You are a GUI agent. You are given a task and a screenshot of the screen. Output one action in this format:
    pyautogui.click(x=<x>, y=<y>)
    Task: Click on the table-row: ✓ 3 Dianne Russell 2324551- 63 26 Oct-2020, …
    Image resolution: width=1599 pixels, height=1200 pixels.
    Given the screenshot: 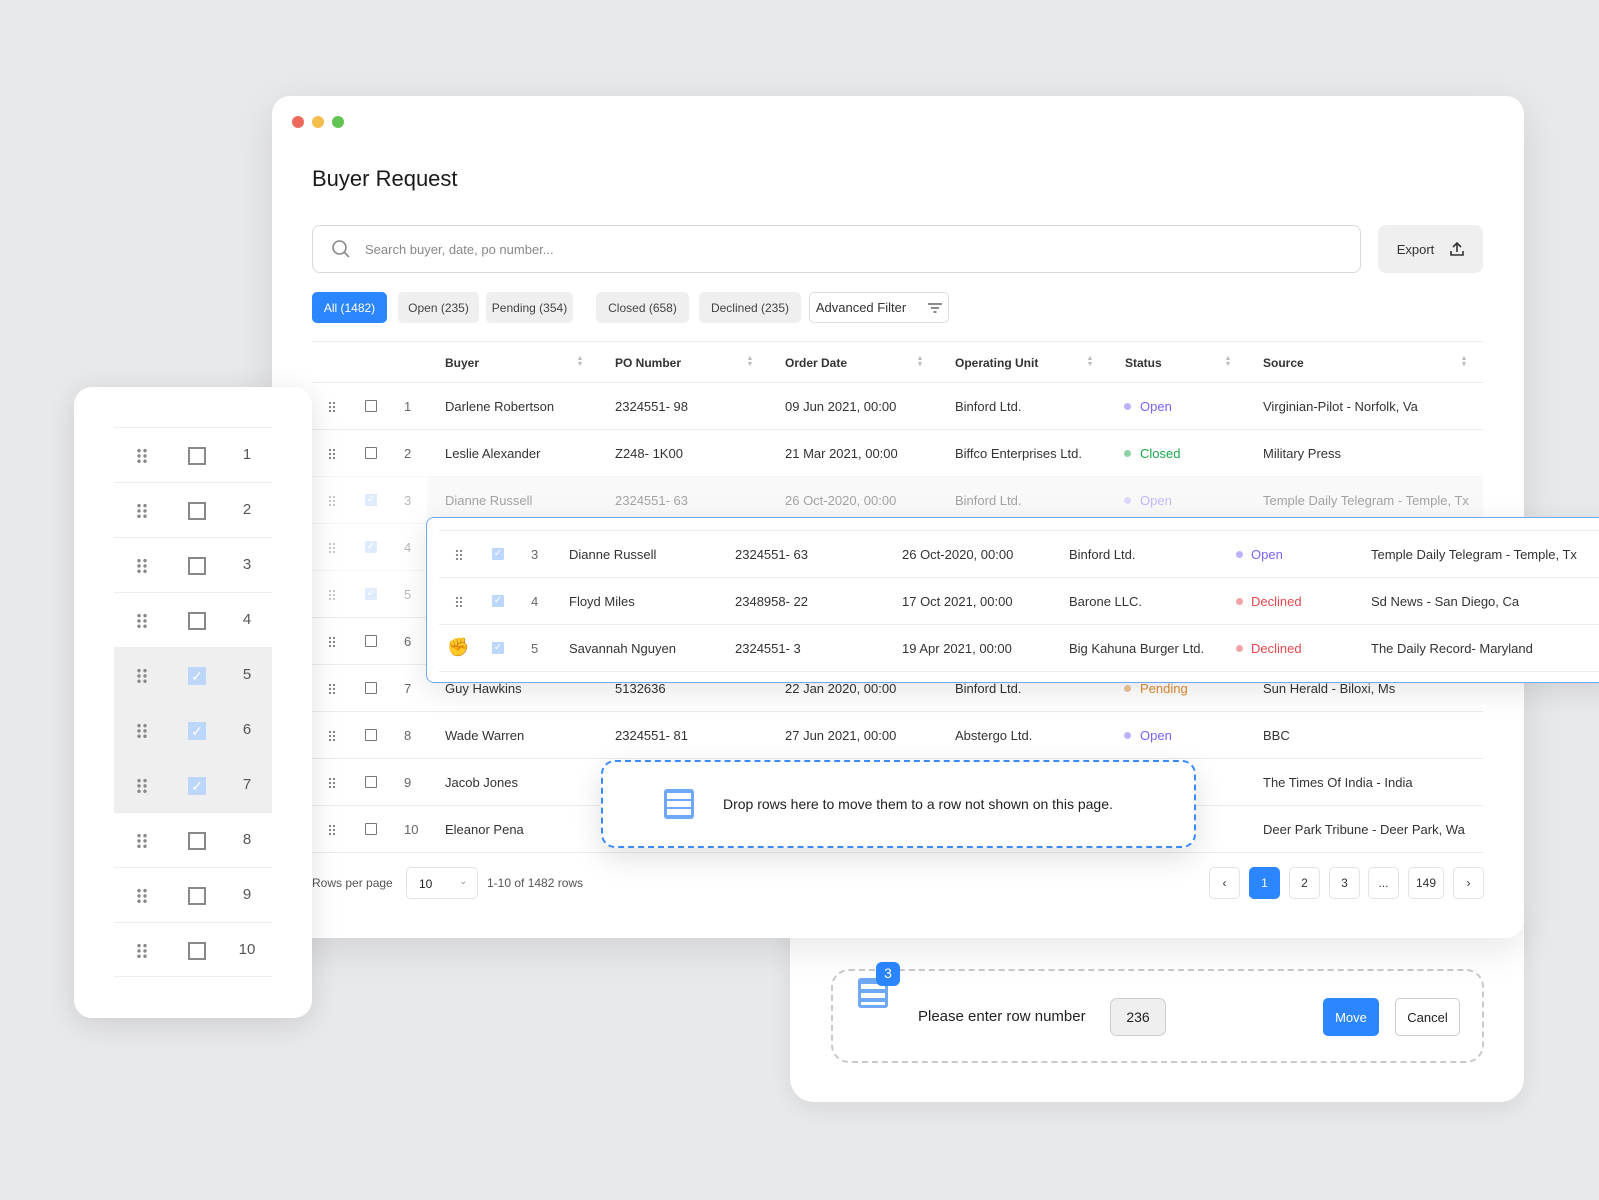 What is the action you would take?
    pyautogui.click(x=897, y=499)
    